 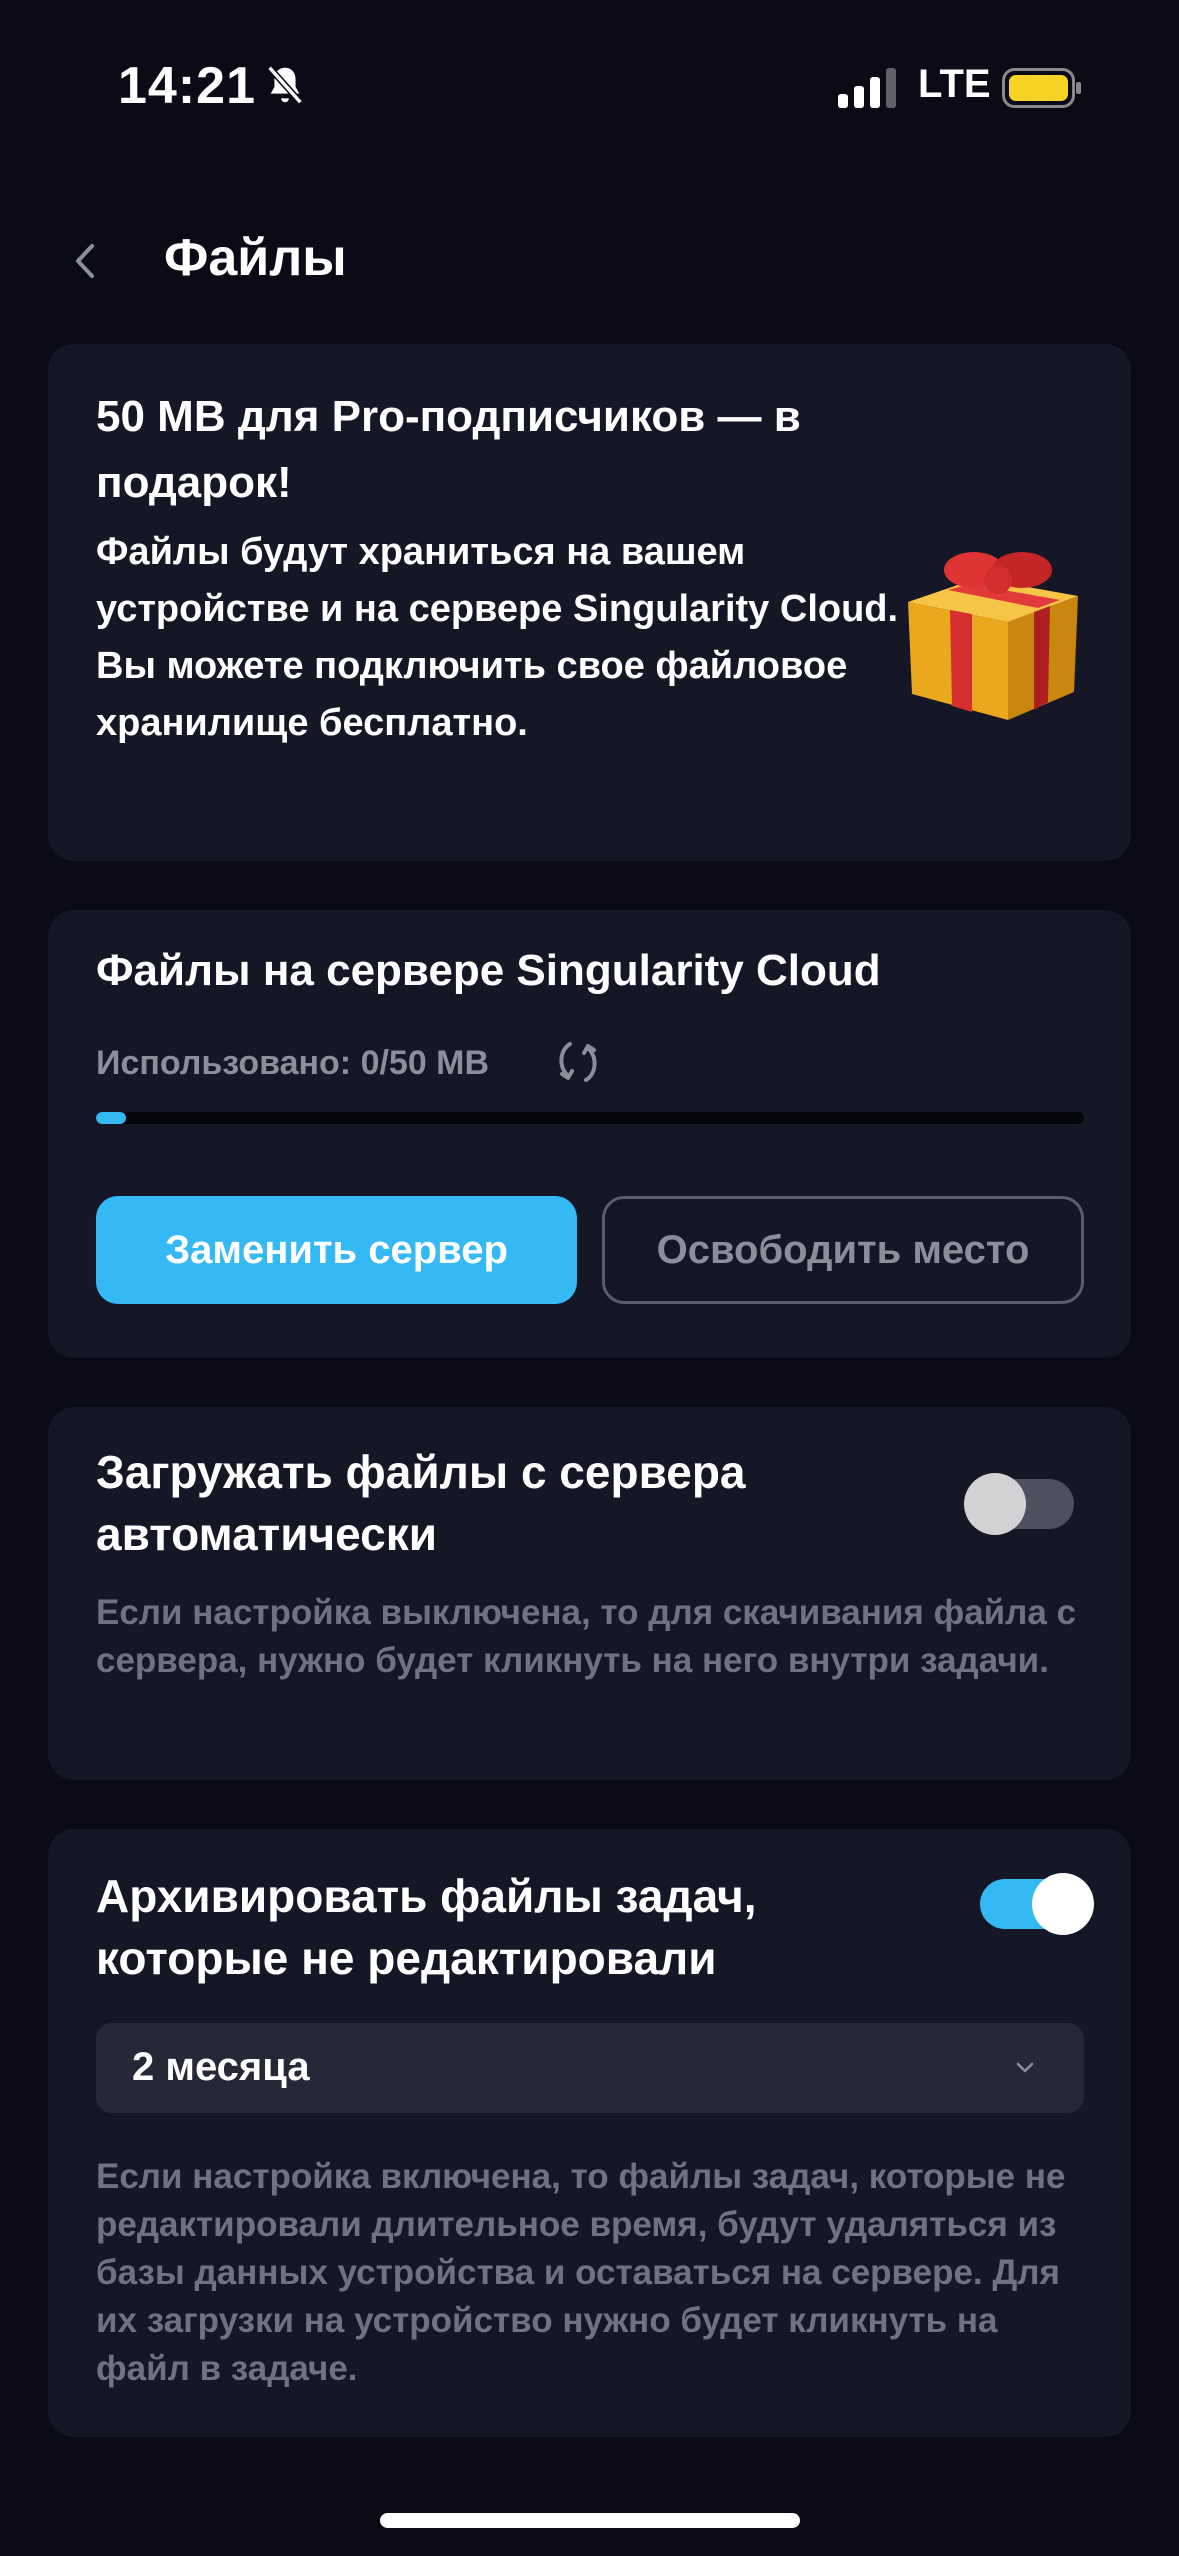 I want to click on free-space-button: Освободить место, so click(x=843, y=1250).